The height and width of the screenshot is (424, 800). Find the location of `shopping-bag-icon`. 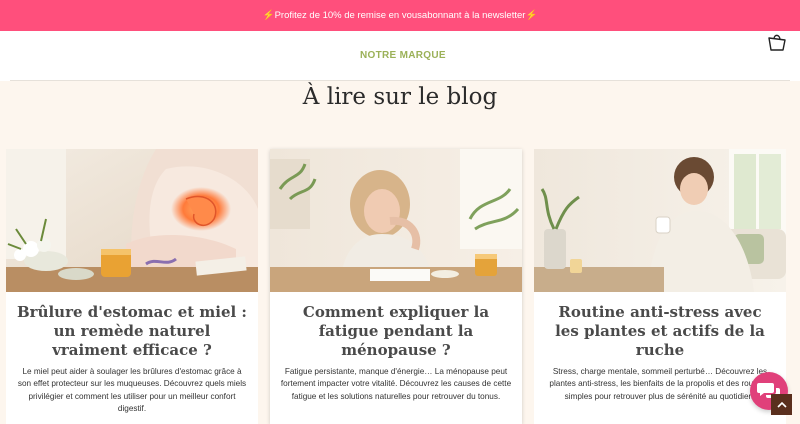

shopping-bag-icon is located at coordinates (777, 41).